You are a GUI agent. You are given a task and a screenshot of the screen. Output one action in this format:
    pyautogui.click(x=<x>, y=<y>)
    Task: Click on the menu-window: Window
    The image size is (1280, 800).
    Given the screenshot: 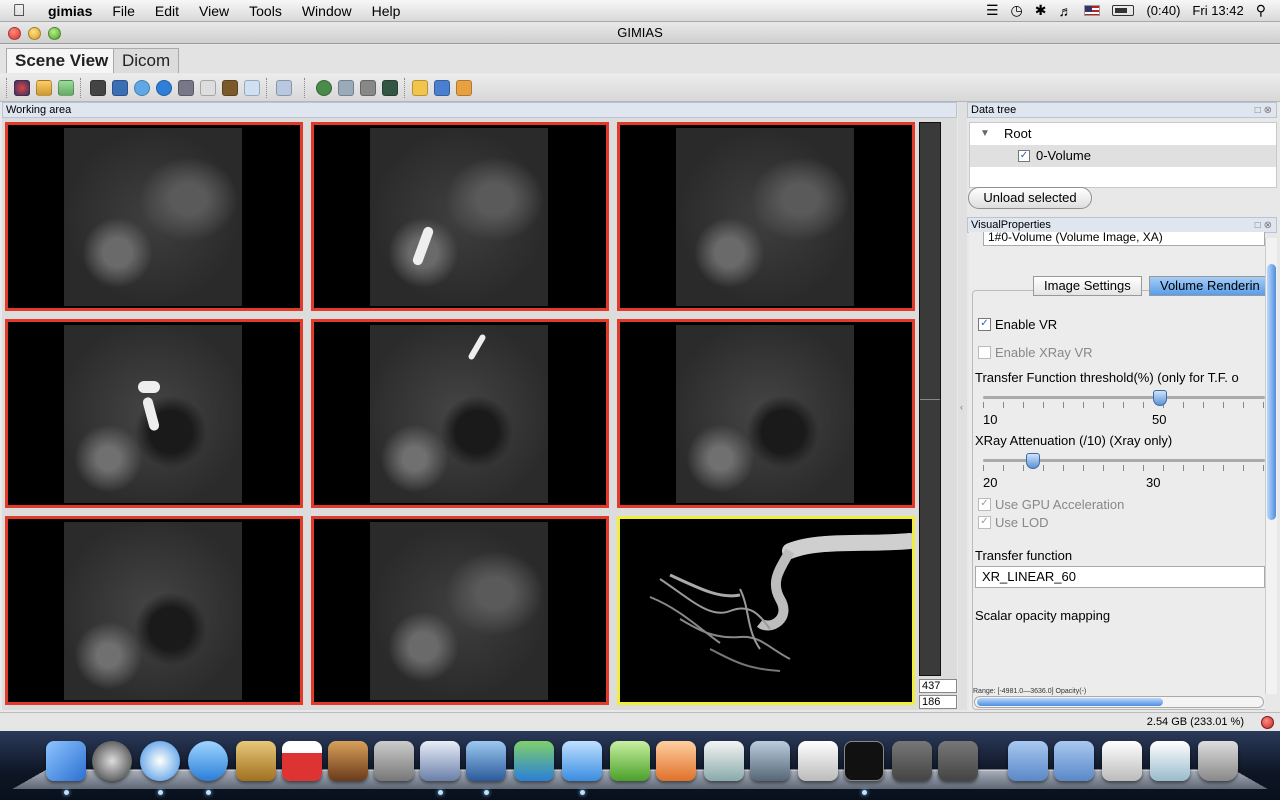 What is the action you would take?
    pyautogui.click(x=327, y=11)
    